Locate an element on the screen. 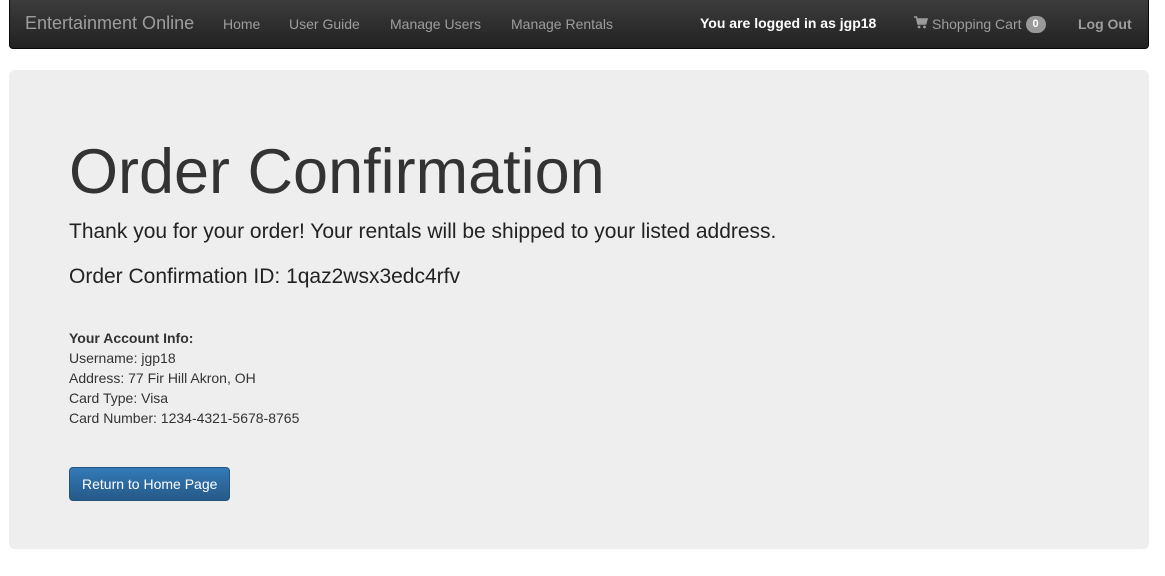 Image resolution: width=1165 pixels, height=576 pixels. confirmation-id: Order Confirmation ID: 1qaz2wsx3edc4rfv is located at coordinates (264, 276).